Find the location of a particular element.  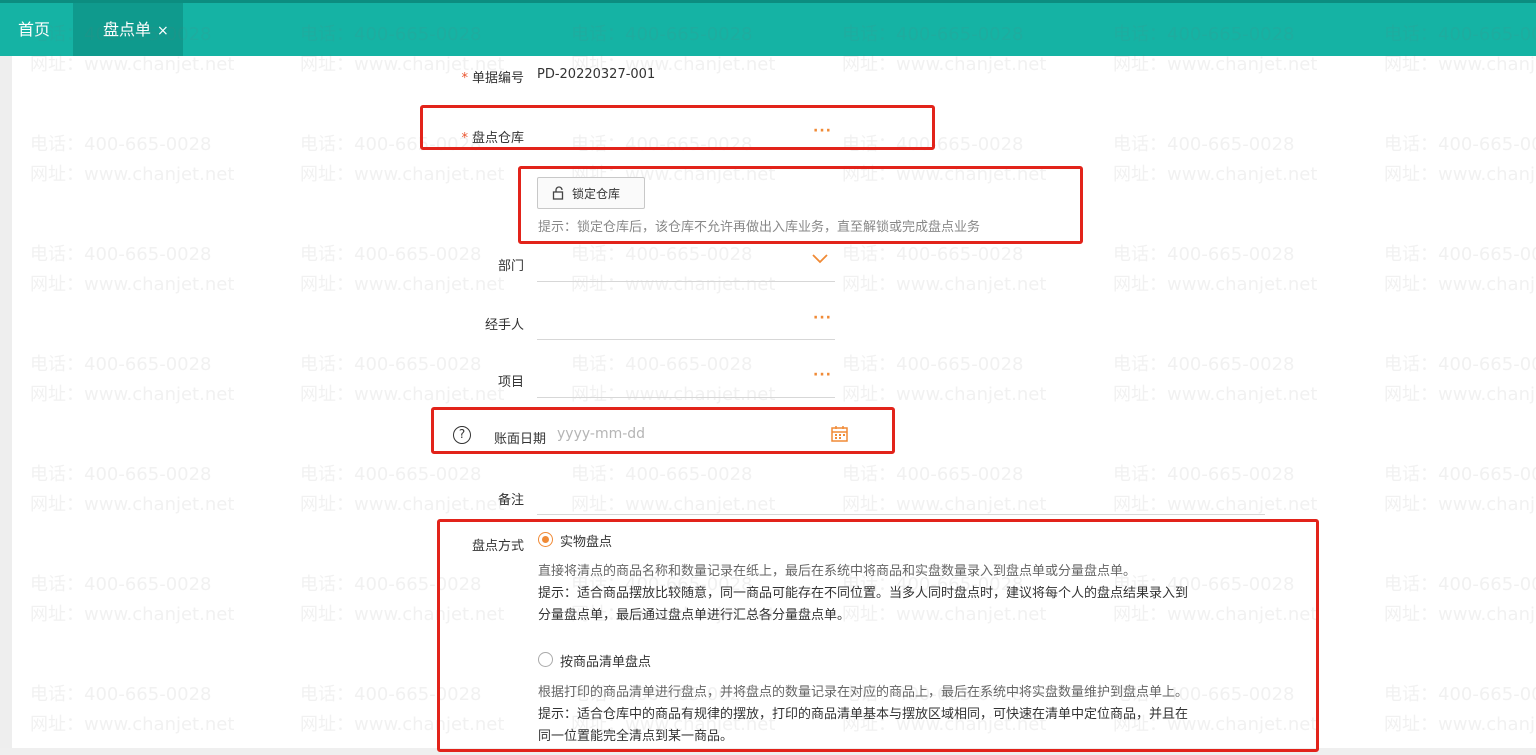

top-tab-bar: 首页 盘点单 × is located at coordinates (768, 28).